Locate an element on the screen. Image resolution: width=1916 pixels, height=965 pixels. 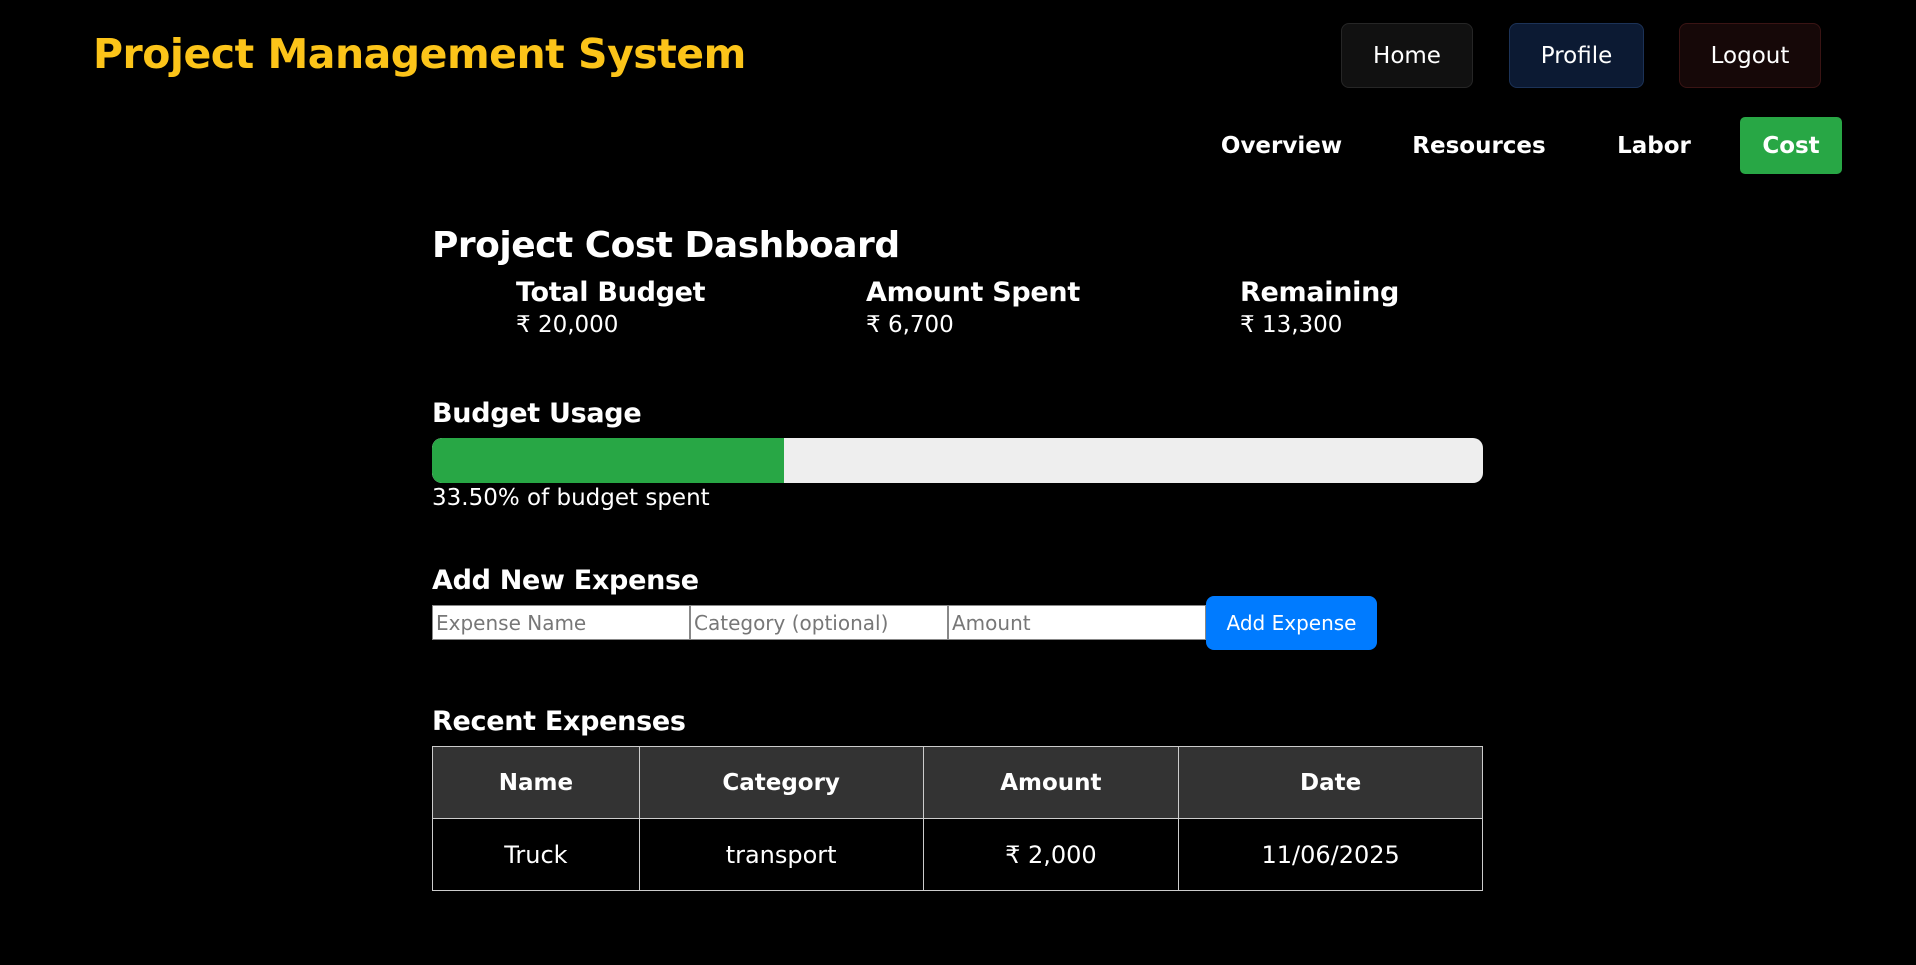
app-title: Project Management System is located at coordinates (419, 54).